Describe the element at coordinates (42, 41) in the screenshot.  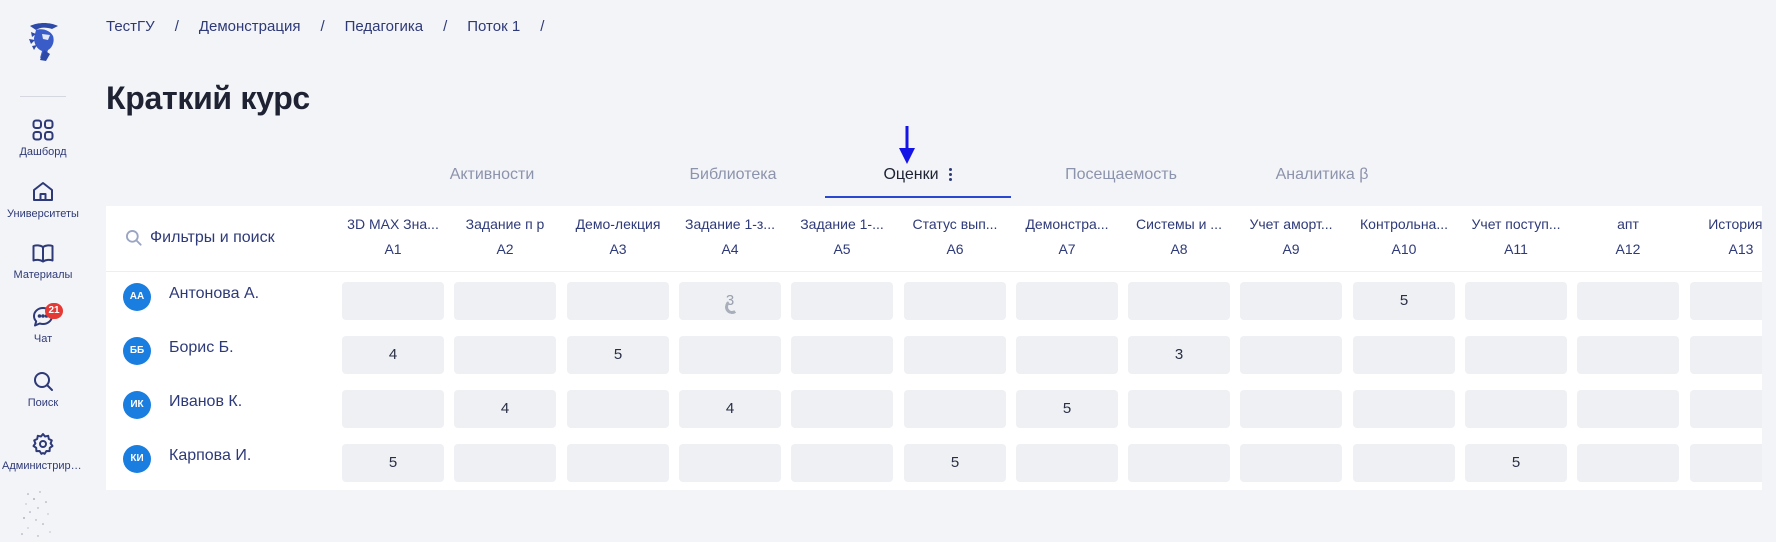
I see `logo-icon` at that location.